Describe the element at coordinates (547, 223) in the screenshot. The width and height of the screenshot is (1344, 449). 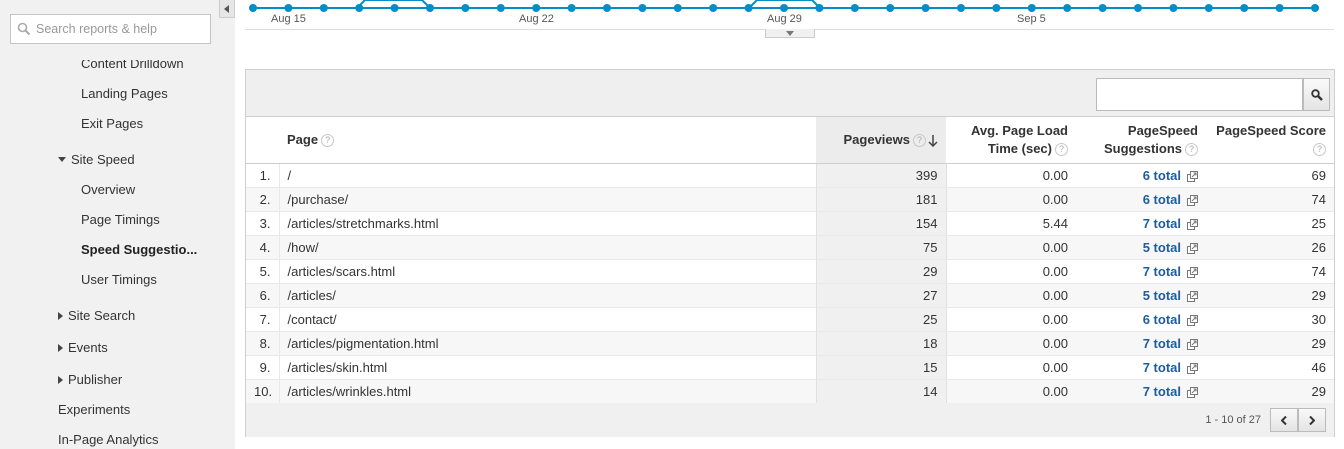
I see `page-link: /articles/stretchmarks.html` at that location.